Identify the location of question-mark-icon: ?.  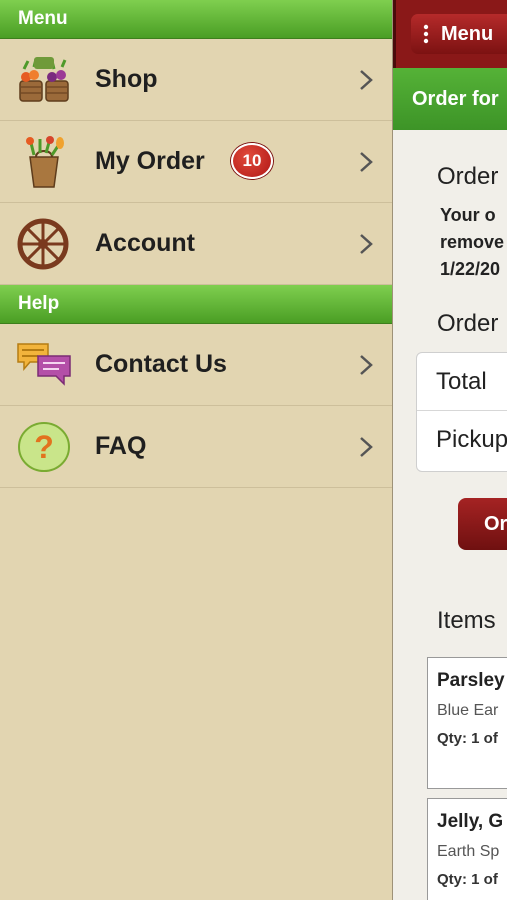
(44, 447).